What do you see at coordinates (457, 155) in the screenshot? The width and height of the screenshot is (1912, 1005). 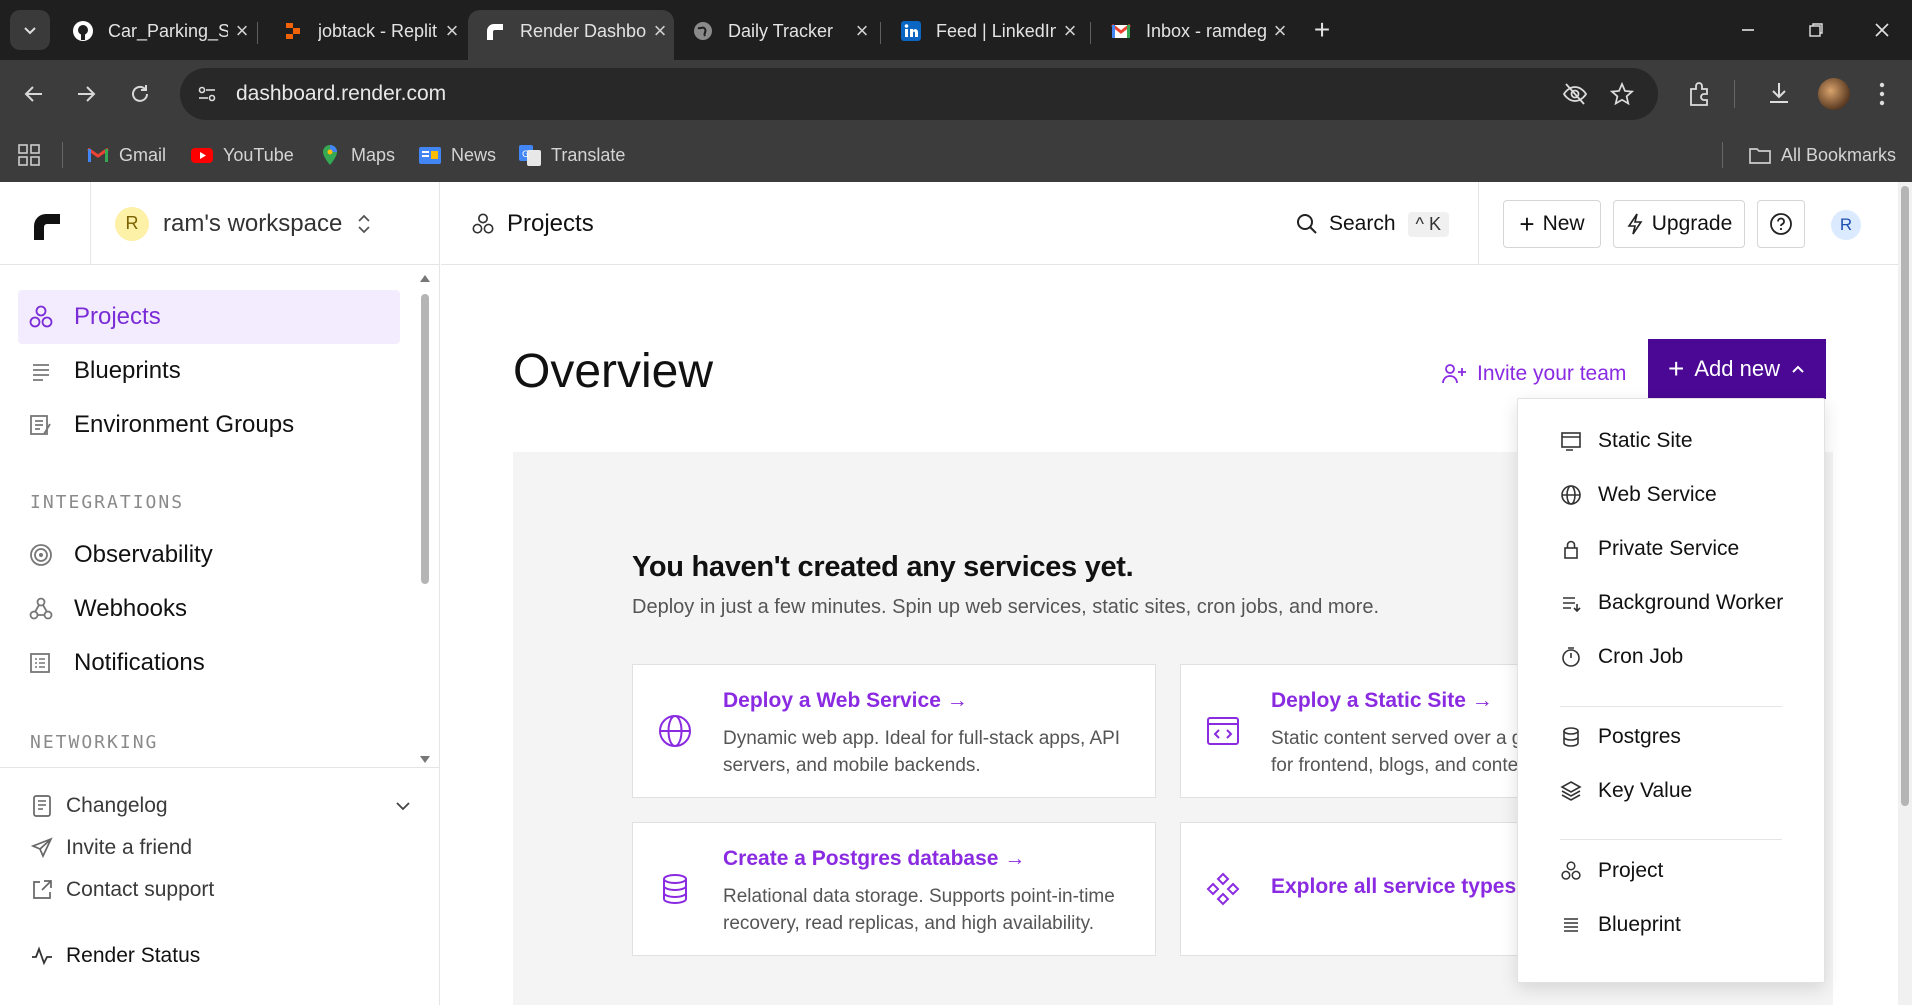 I see `bookmark-news: News` at bounding box center [457, 155].